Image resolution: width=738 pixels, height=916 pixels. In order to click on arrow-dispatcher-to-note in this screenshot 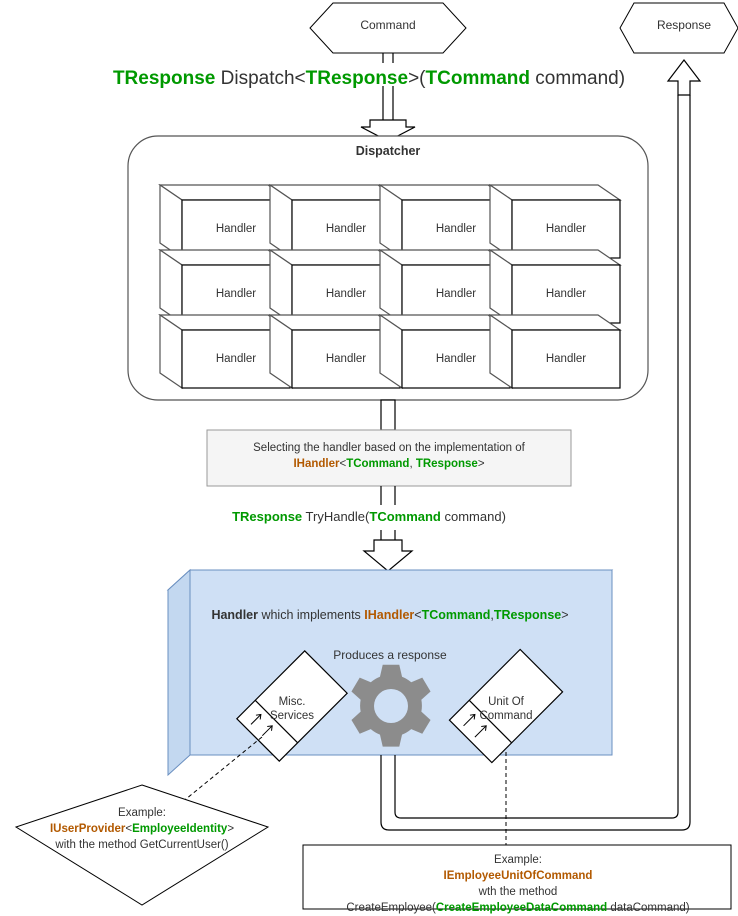, I will do `click(388, 415)`.